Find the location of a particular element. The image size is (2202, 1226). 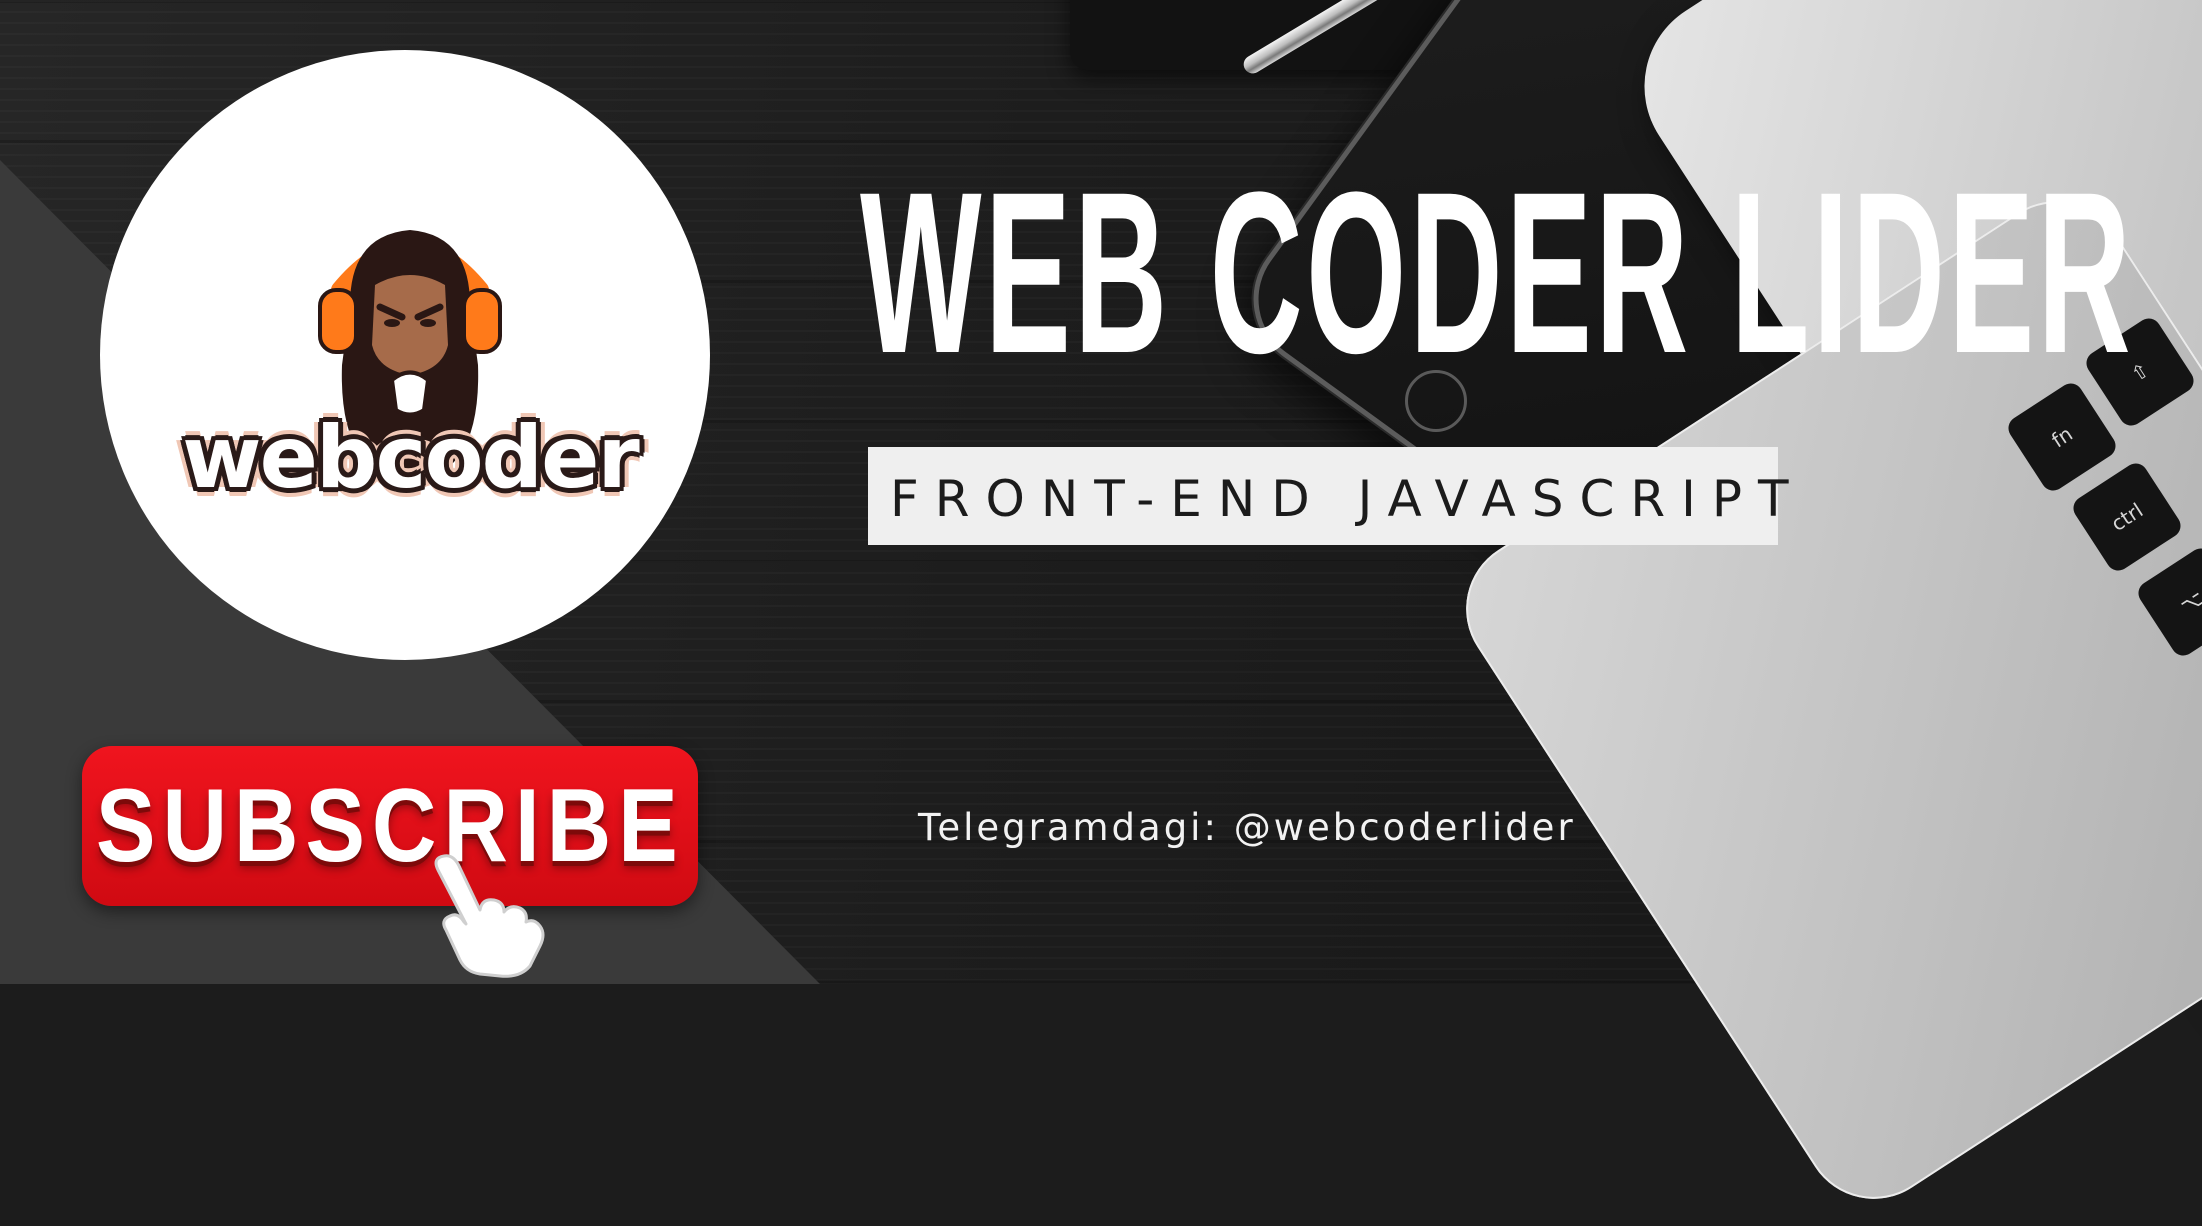

subscribe-label: SUBSCRIBE is located at coordinates (390, 825).